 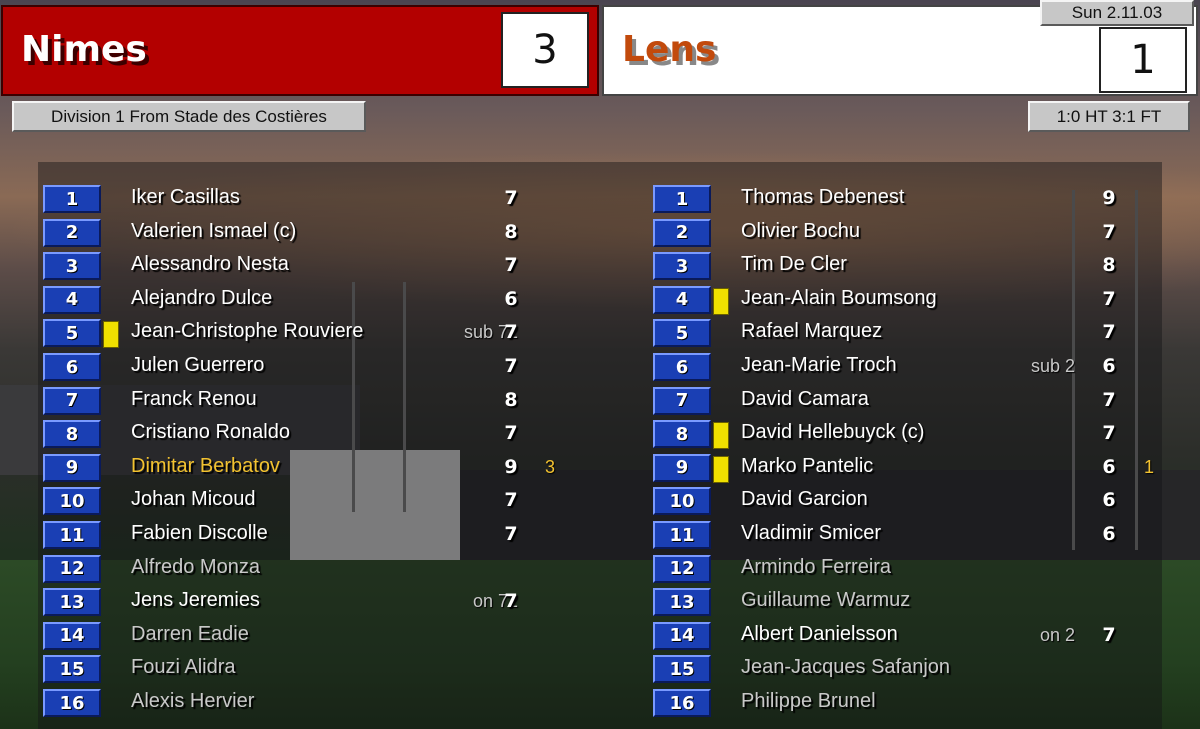 What do you see at coordinates (205, 466) in the screenshot?
I see `player-name: Dimitar Berbatov` at bounding box center [205, 466].